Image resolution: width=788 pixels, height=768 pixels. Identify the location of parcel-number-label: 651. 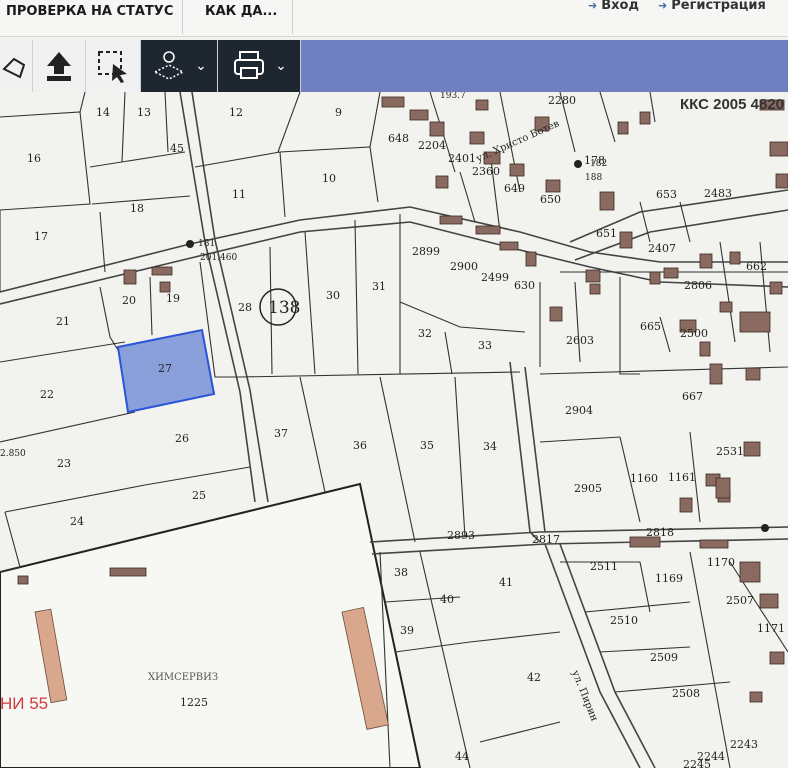
(606, 233).